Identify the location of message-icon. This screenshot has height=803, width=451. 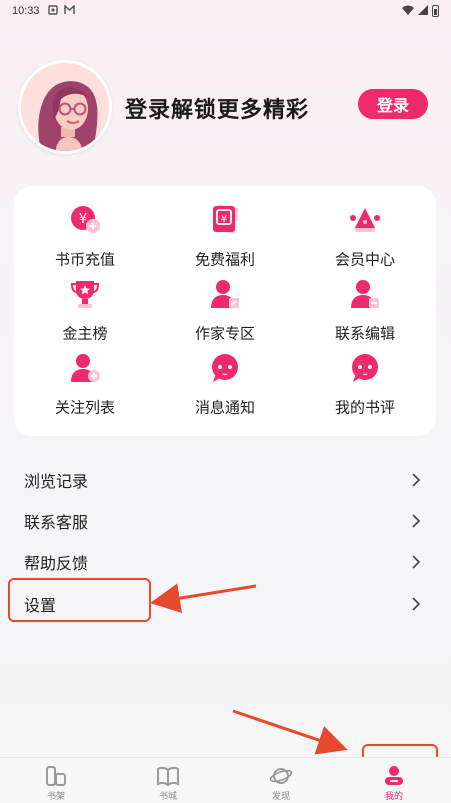
(225, 368).